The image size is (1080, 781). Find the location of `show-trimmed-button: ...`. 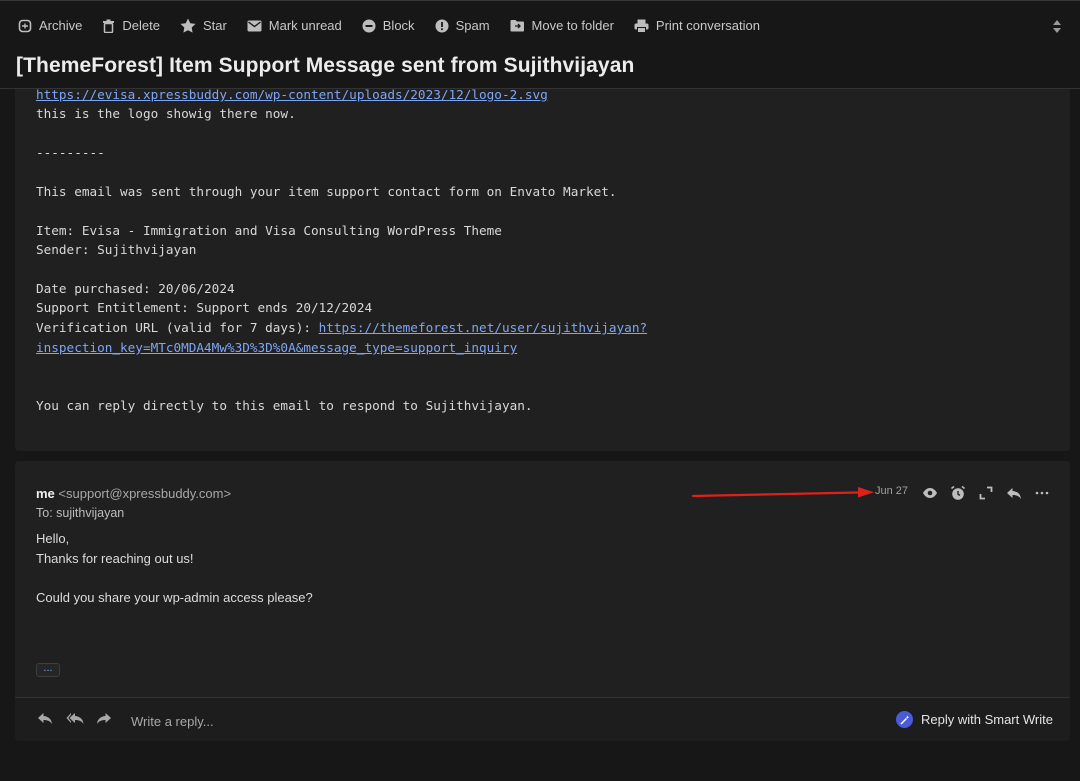

show-trimmed-button: ... is located at coordinates (48, 670).